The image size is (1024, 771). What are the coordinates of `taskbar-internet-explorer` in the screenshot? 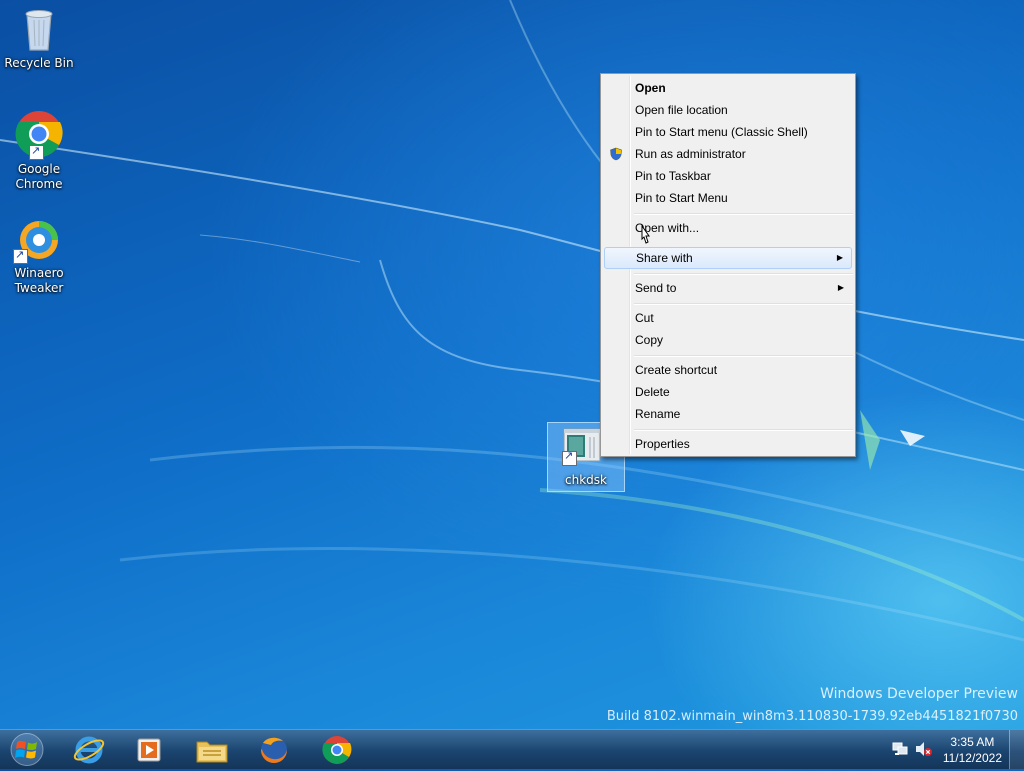 It's located at (89, 750).